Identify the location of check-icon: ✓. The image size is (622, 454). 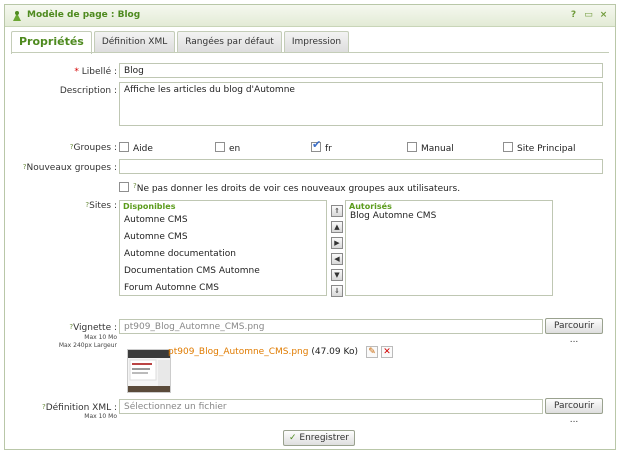
(292, 438).